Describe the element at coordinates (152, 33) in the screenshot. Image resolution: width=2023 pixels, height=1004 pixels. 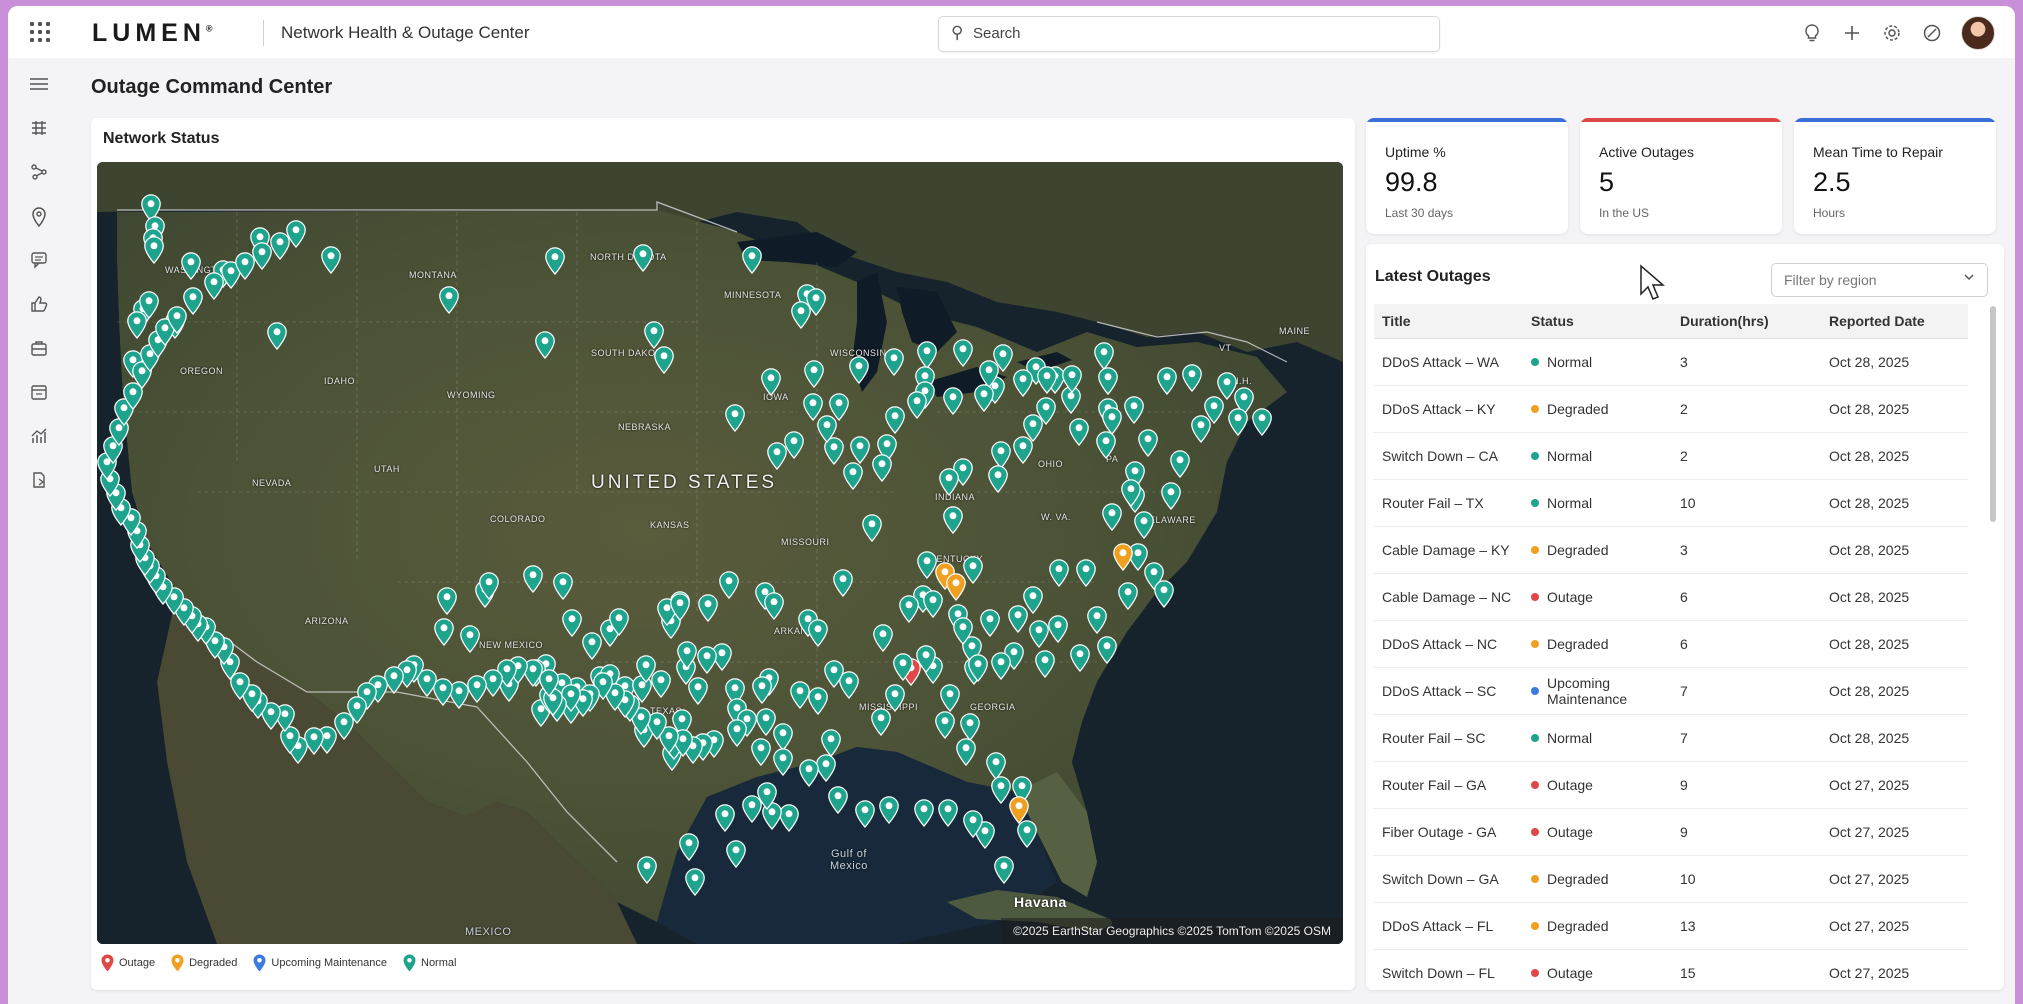
I see `lumen-logo: LUMEN®` at that location.